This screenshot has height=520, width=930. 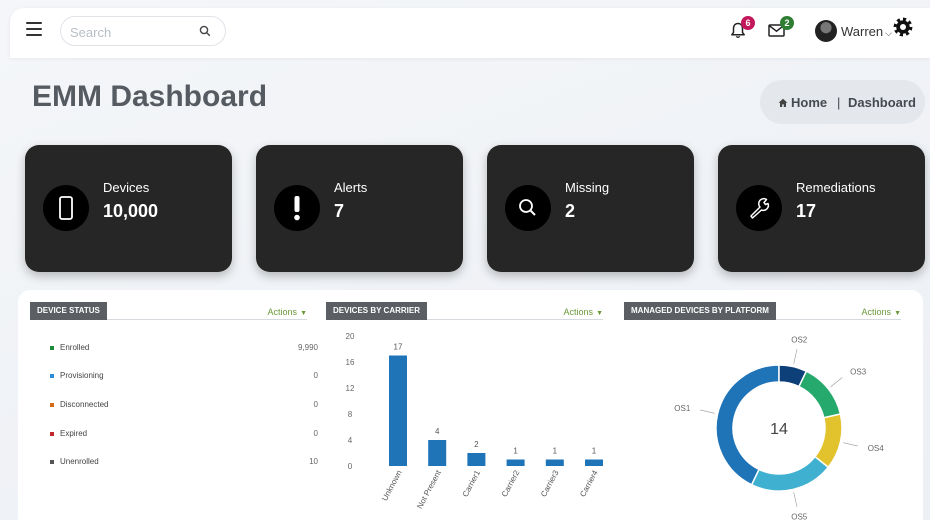 What do you see at coordinates (550, 483) in the screenshot?
I see `x-tick-label: Carrier3` at bounding box center [550, 483].